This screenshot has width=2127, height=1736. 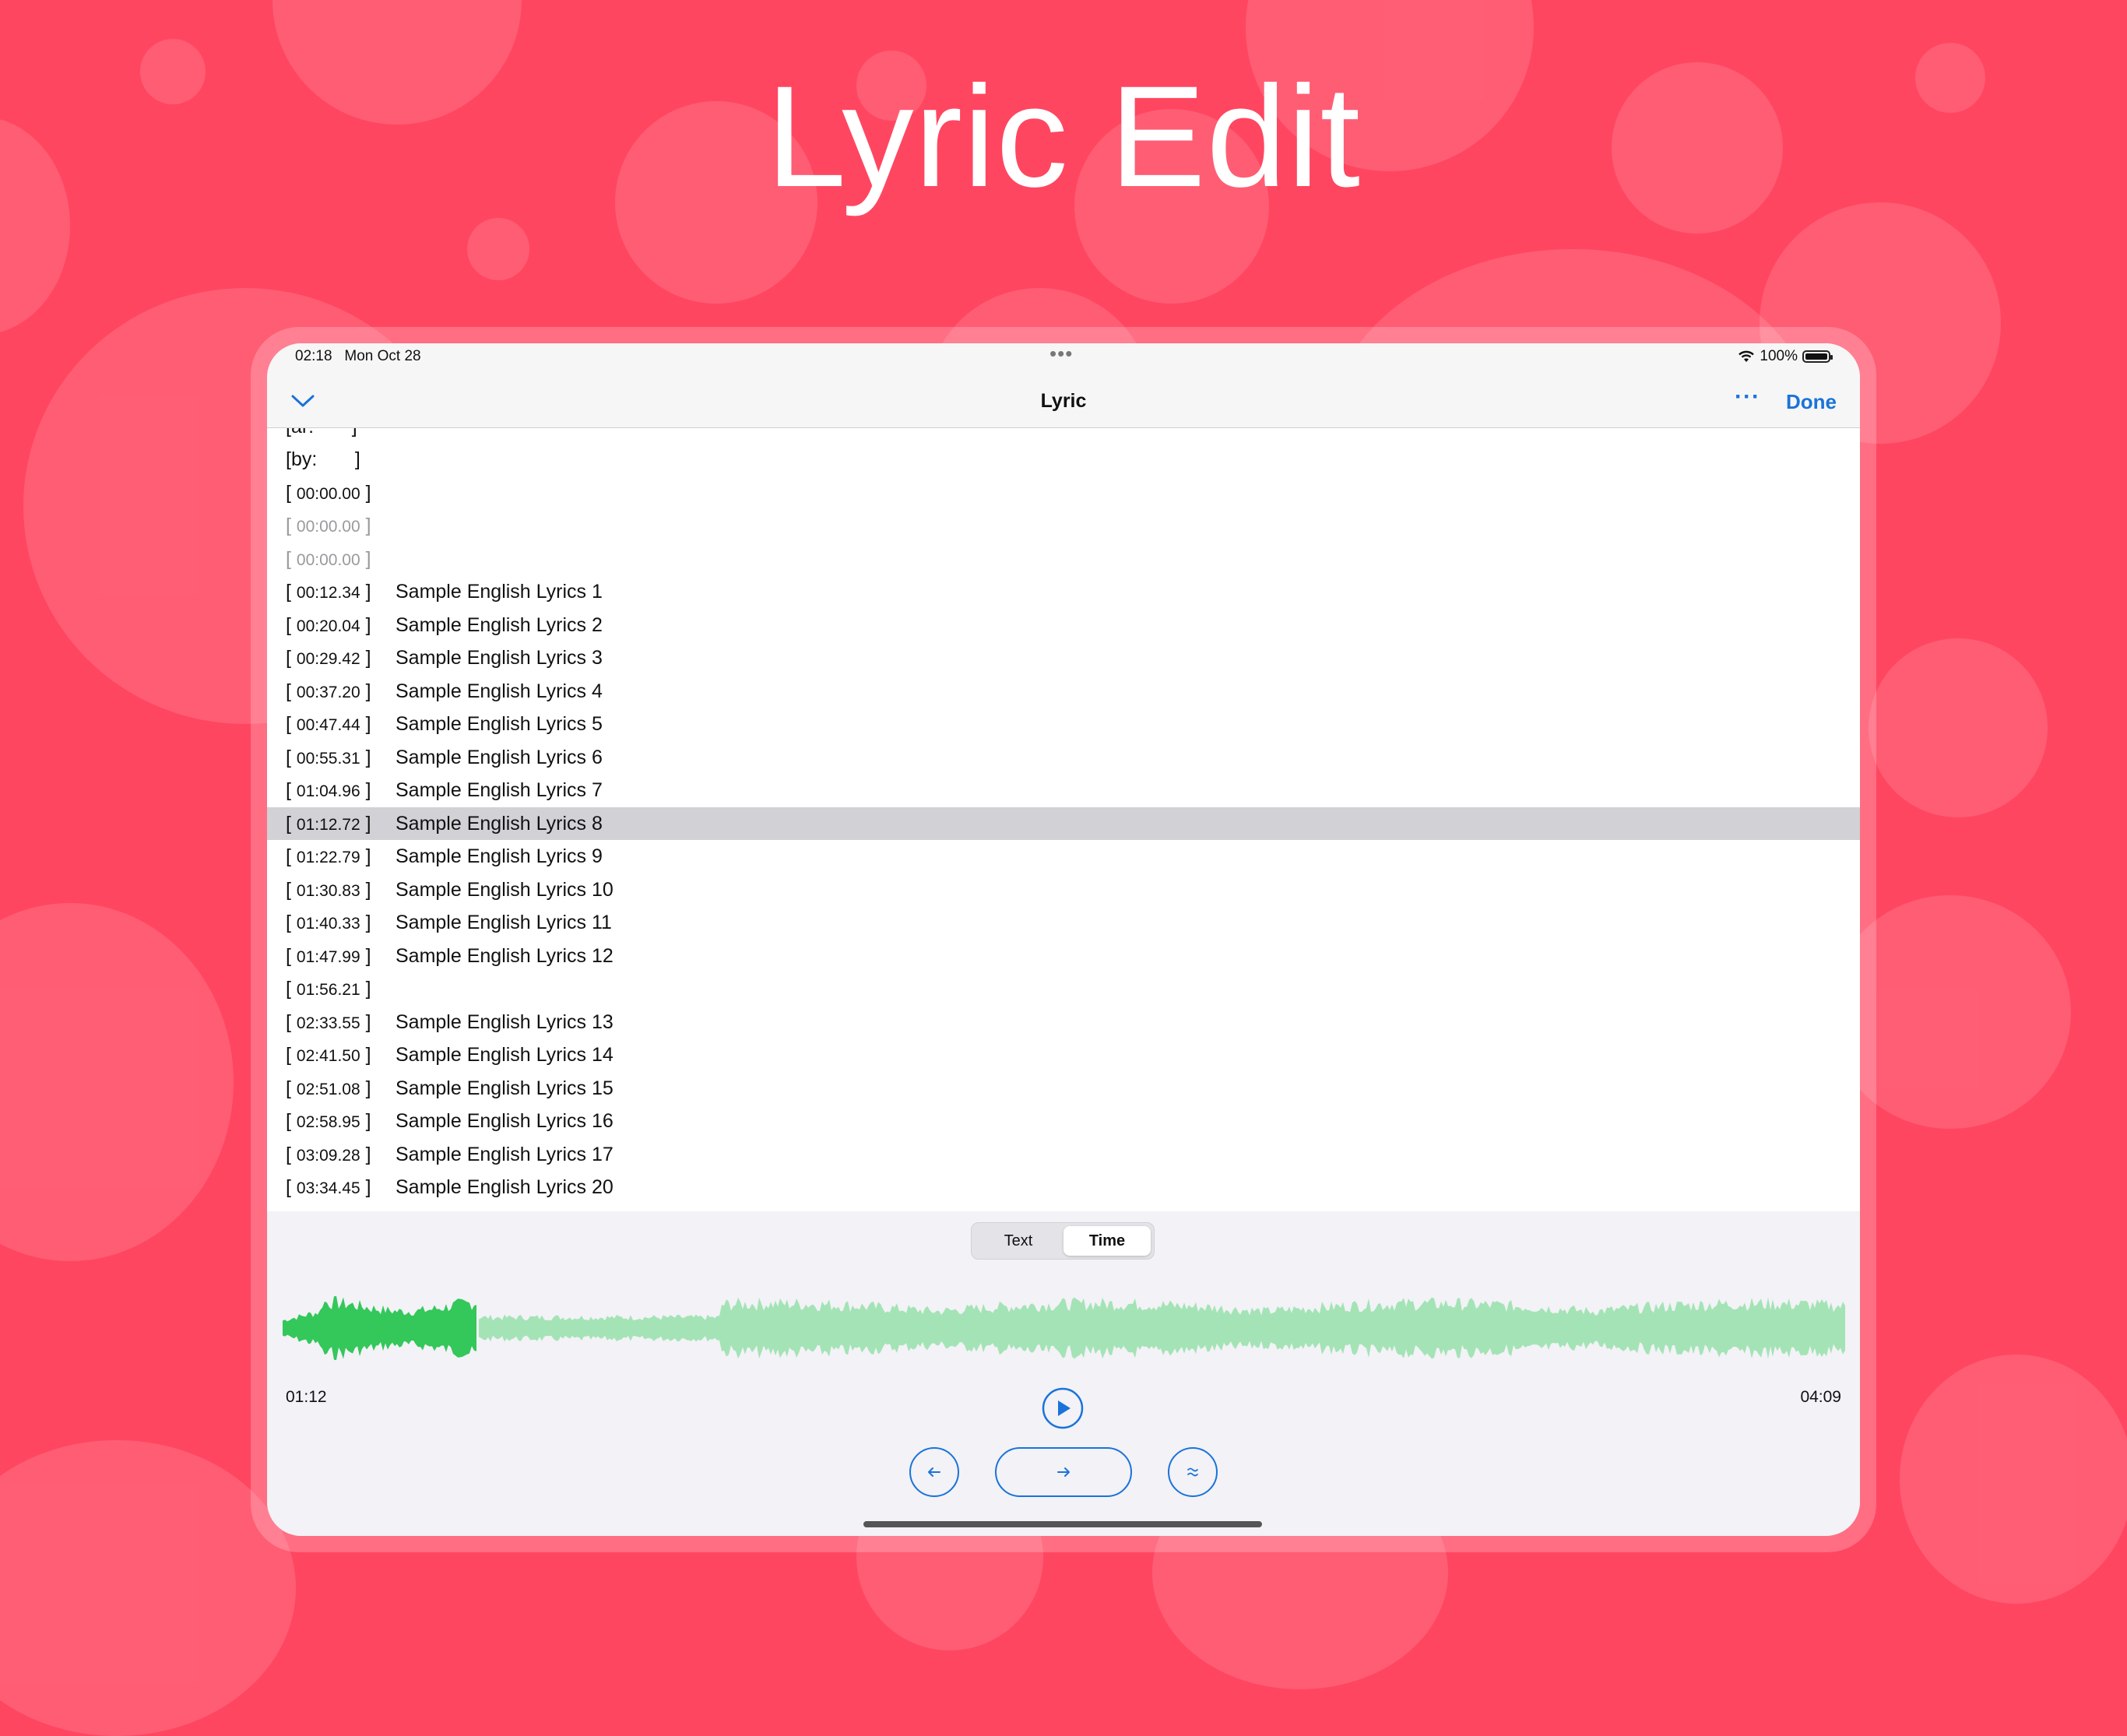 I want to click on lyric-line: [ 01:12.72 ] Sample English Lyrics 8, so click(x=1063, y=823).